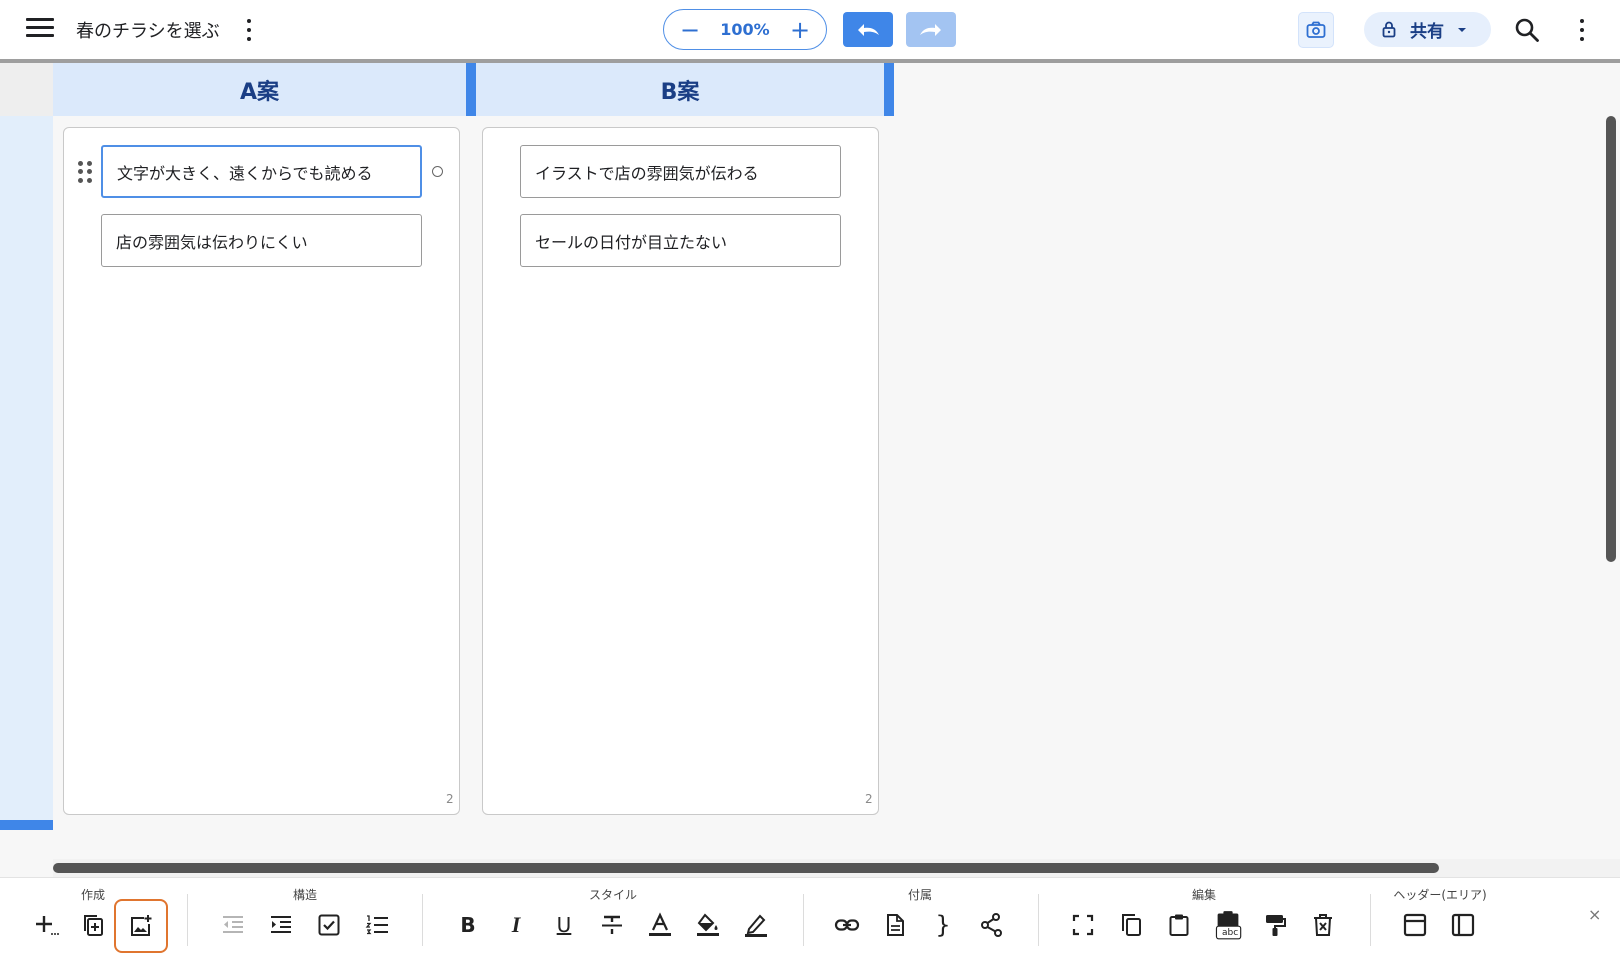 The height and width of the screenshot is (958, 1620). I want to click on relation-button, so click(991, 925).